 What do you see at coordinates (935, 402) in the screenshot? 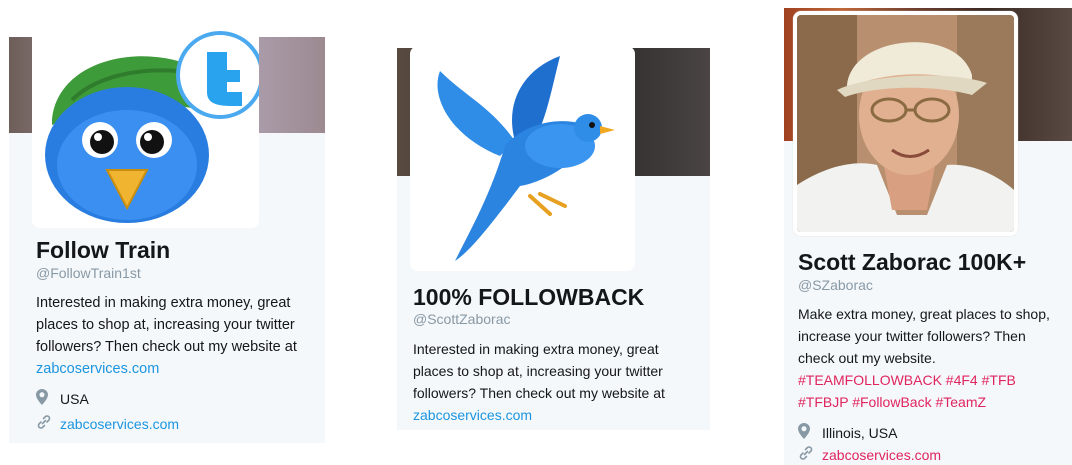
I see `bio-hashtags: #TFBJP #FollowBack #TeamZ` at bounding box center [935, 402].